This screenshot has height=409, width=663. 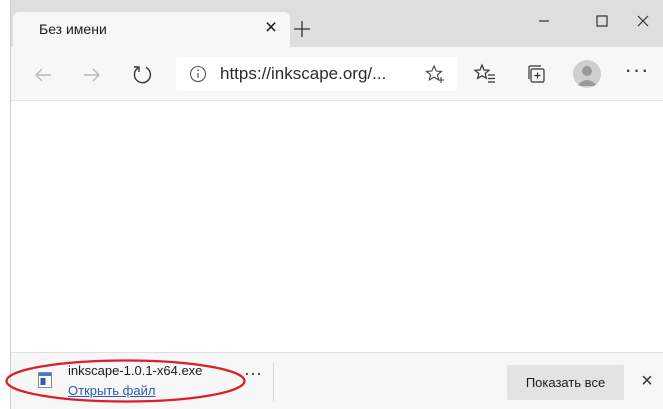 I want to click on back-arrow-icon, so click(x=43, y=75).